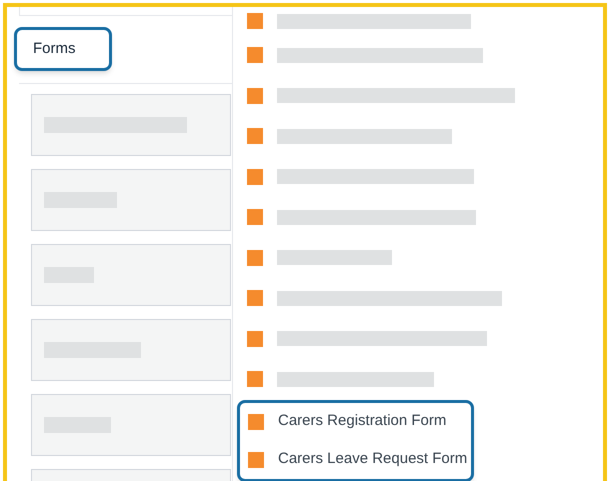 The height and width of the screenshot is (481, 609). I want to click on form-link: Carers Leave Request Form, so click(373, 459).